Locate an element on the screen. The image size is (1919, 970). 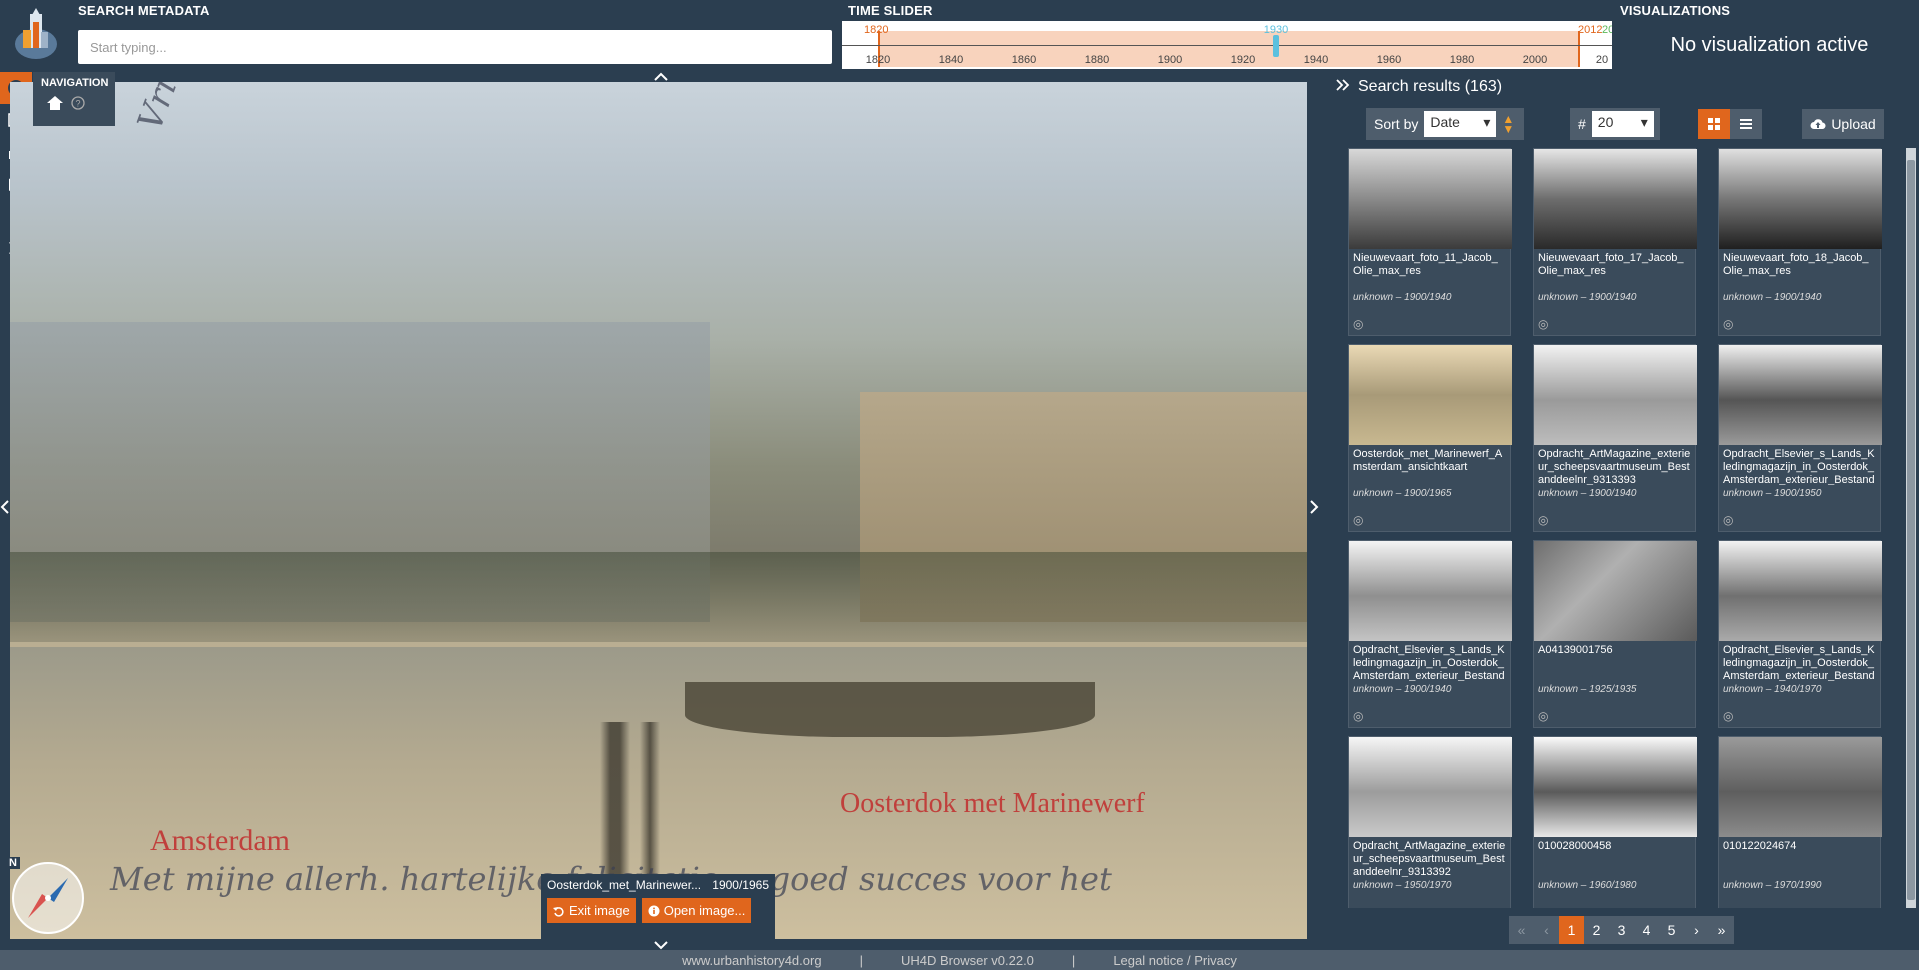
results-scrollbar-thumb is located at coordinates (1911, 530).